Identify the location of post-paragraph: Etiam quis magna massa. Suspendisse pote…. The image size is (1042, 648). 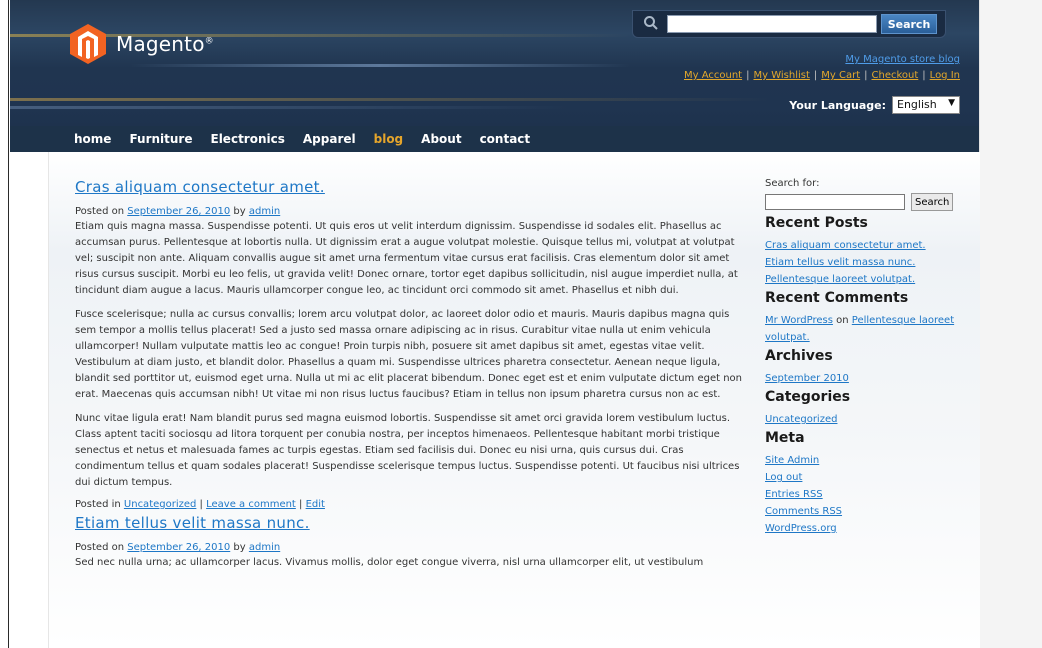
(406, 258).